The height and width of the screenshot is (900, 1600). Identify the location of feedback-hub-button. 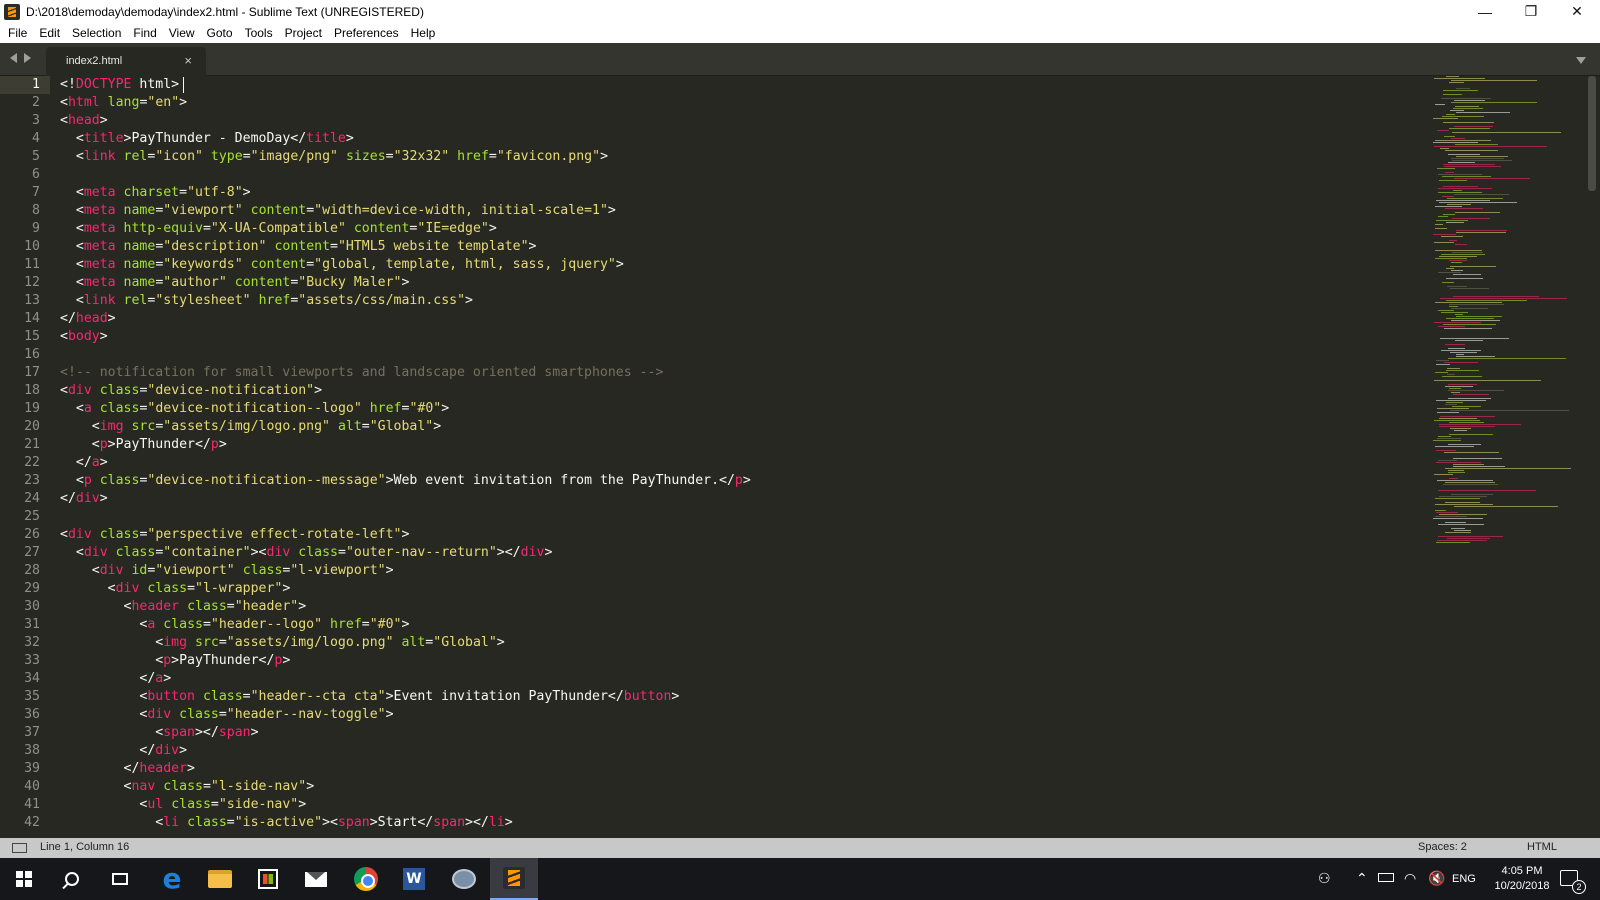
(464, 879).